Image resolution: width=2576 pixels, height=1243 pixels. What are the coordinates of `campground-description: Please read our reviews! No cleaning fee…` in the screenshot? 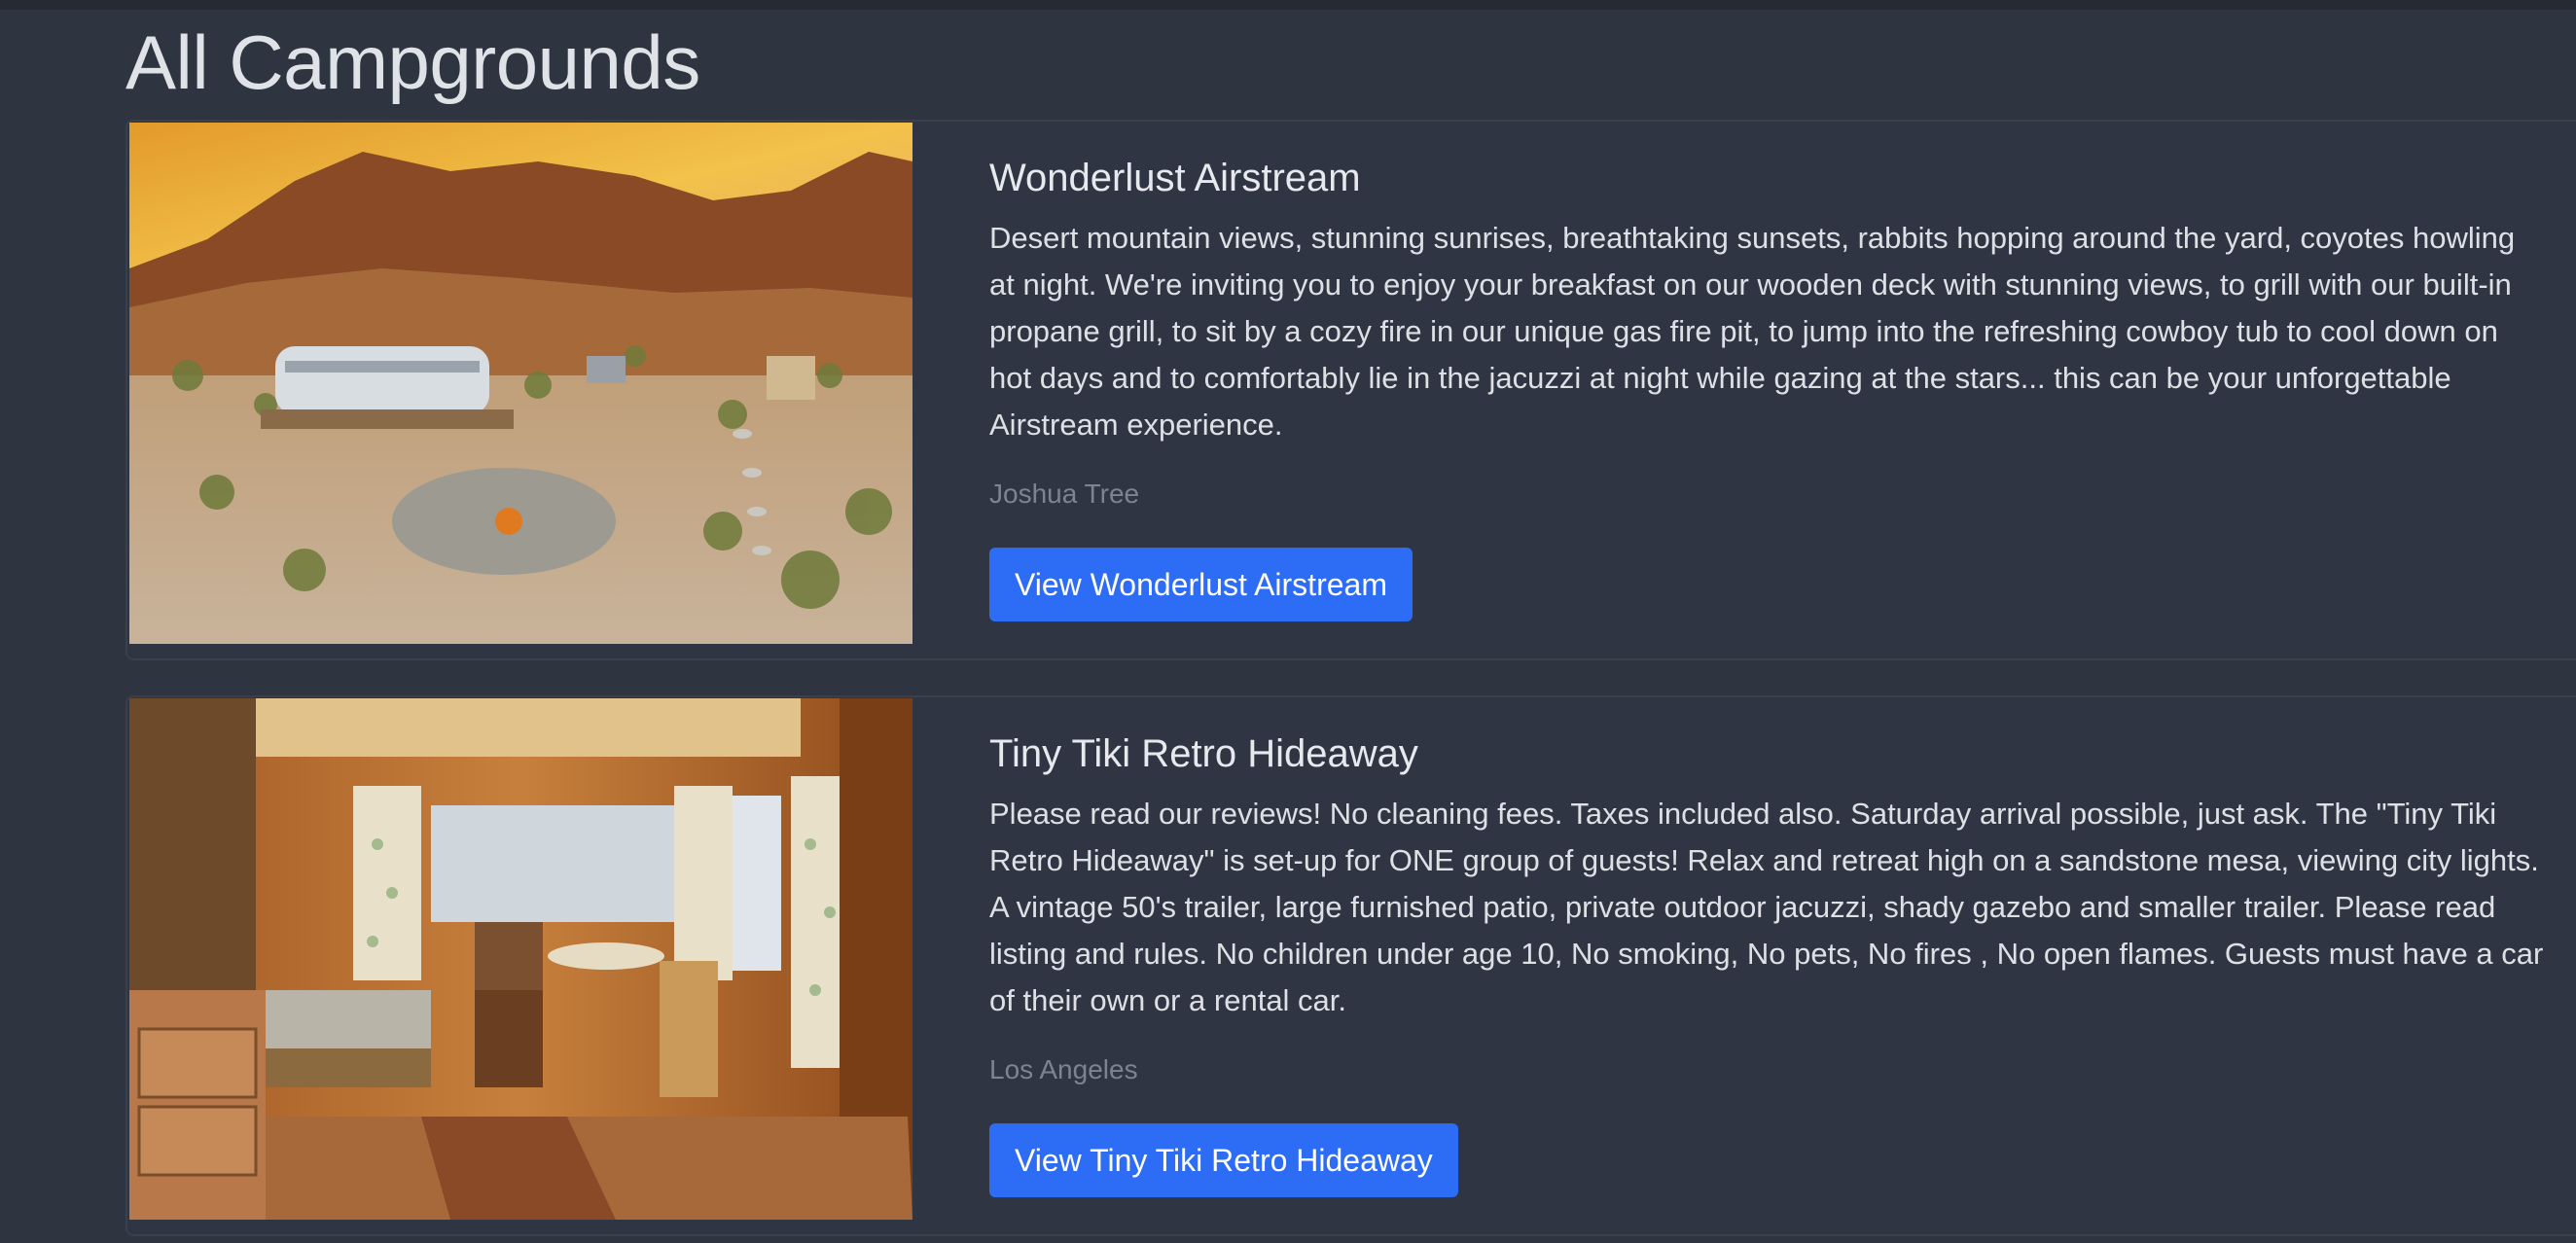 It's located at (1766, 907).